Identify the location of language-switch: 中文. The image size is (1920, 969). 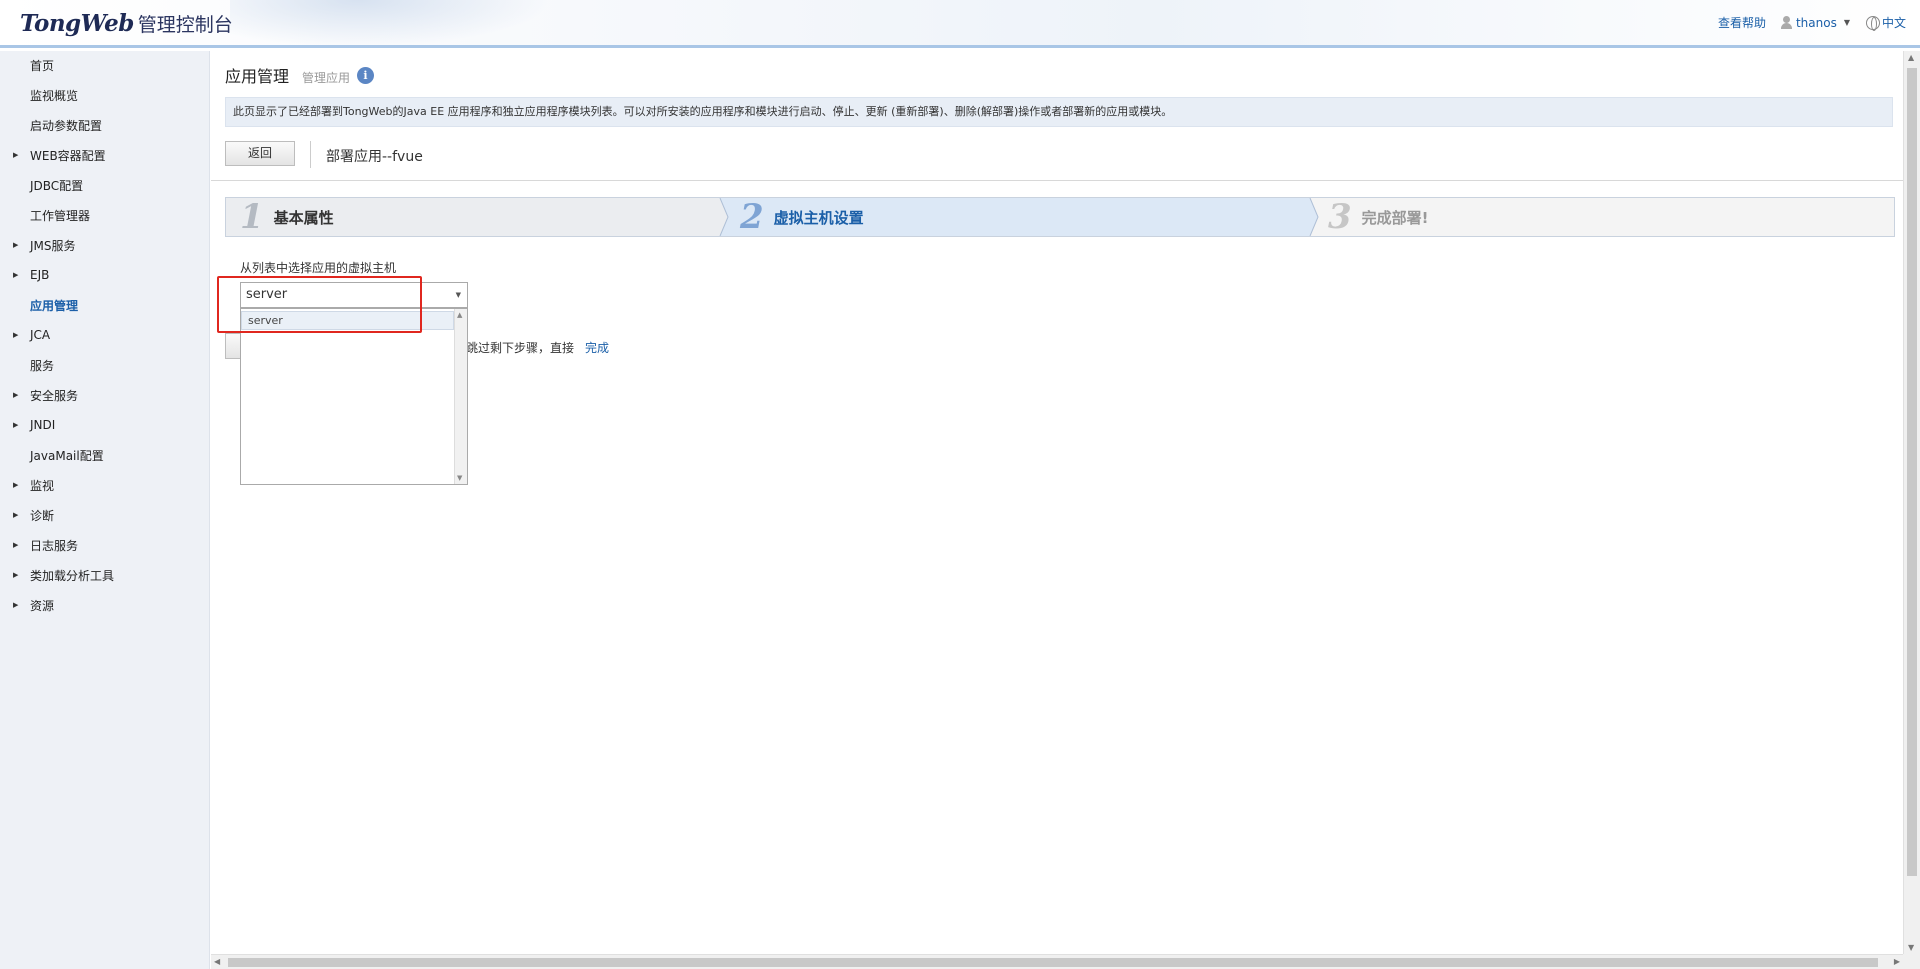
(1885, 22).